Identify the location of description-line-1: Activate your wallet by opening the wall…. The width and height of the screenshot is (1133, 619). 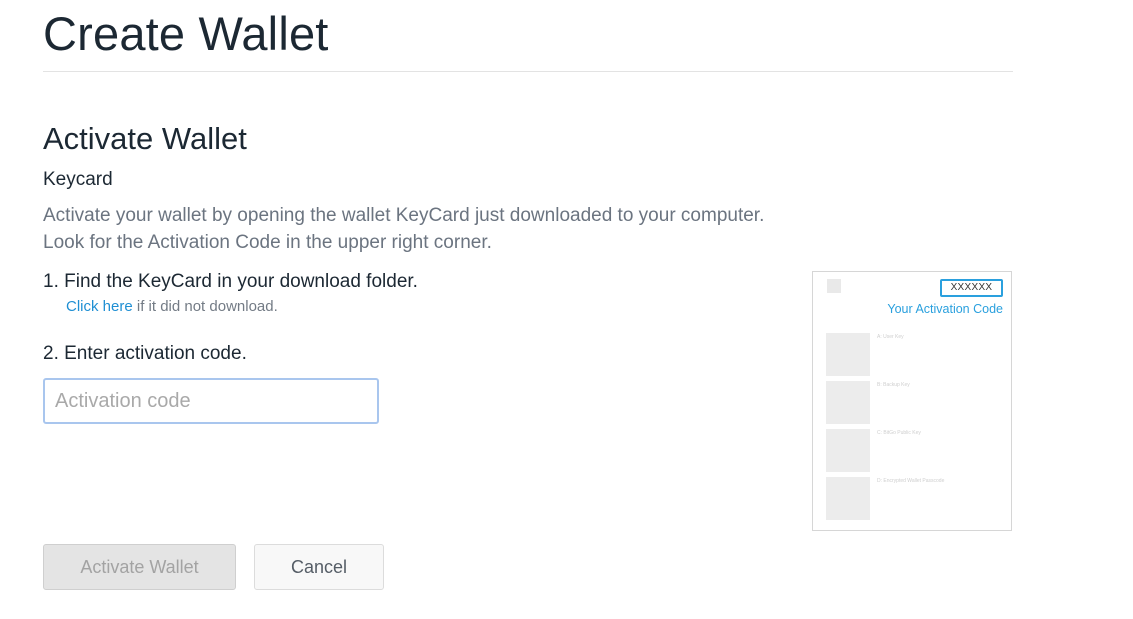
(404, 215).